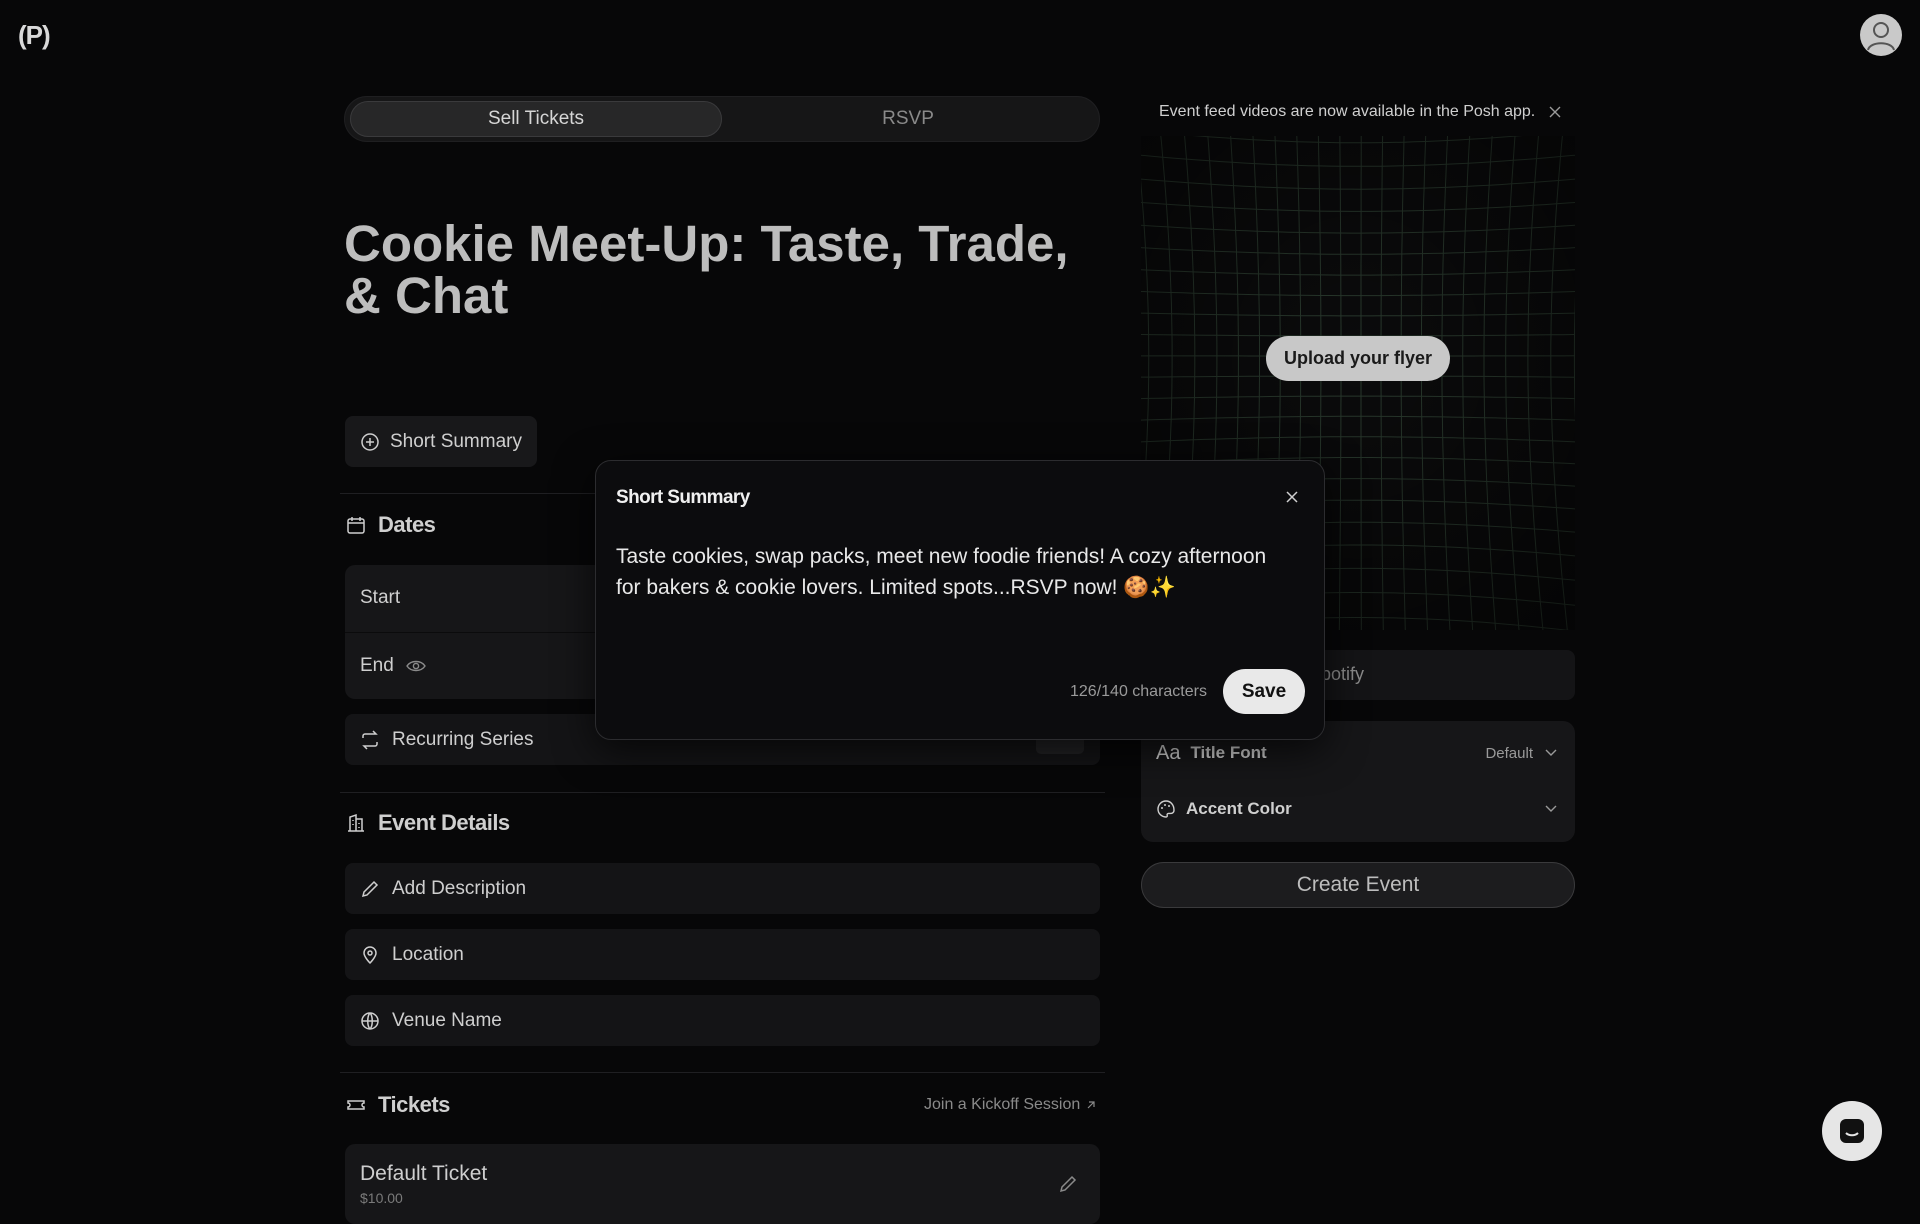 Image resolution: width=1920 pixels, height=1224 pixels. What do you see at coordinates (423, 1174) in the screenshot?
I see `ticket-name: Default Ticket` at bounding box center [423, 1174].